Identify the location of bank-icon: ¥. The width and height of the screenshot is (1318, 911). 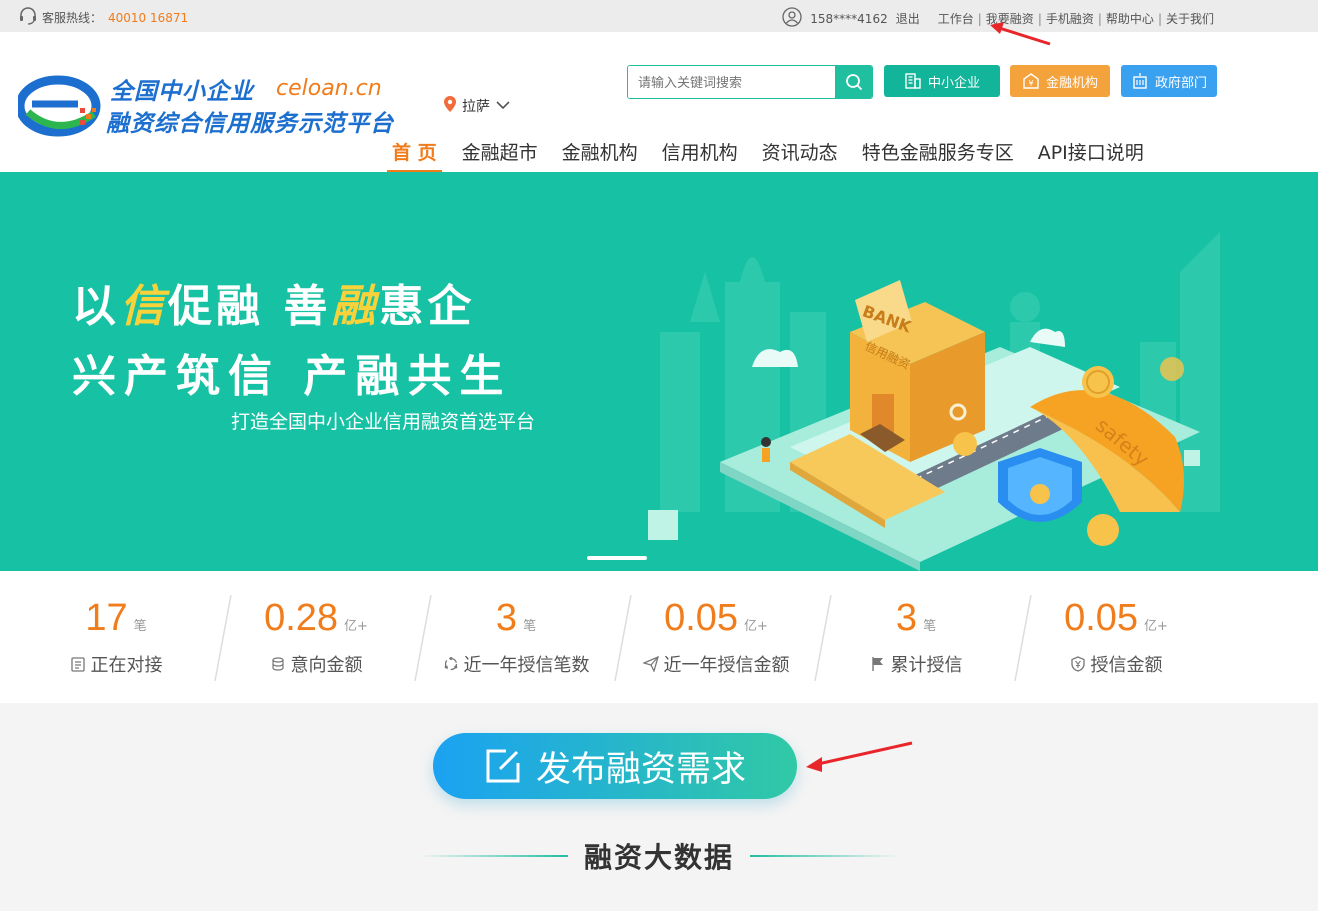
(1031, 81).